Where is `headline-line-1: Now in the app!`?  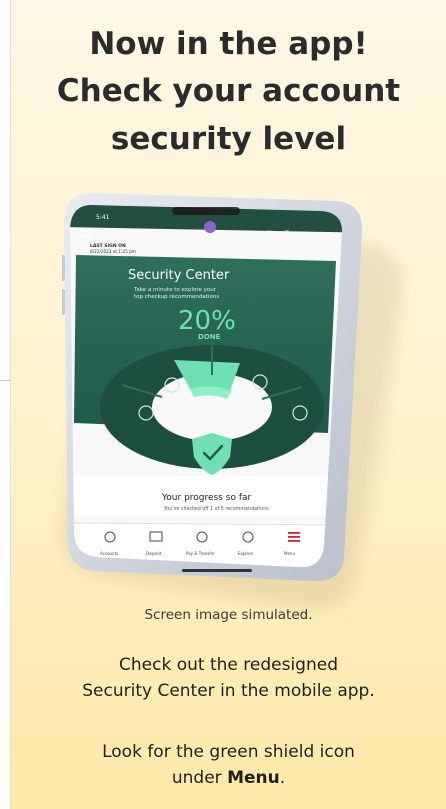 headline-line-1: Now in the app! is located at coordinates (228, 44).